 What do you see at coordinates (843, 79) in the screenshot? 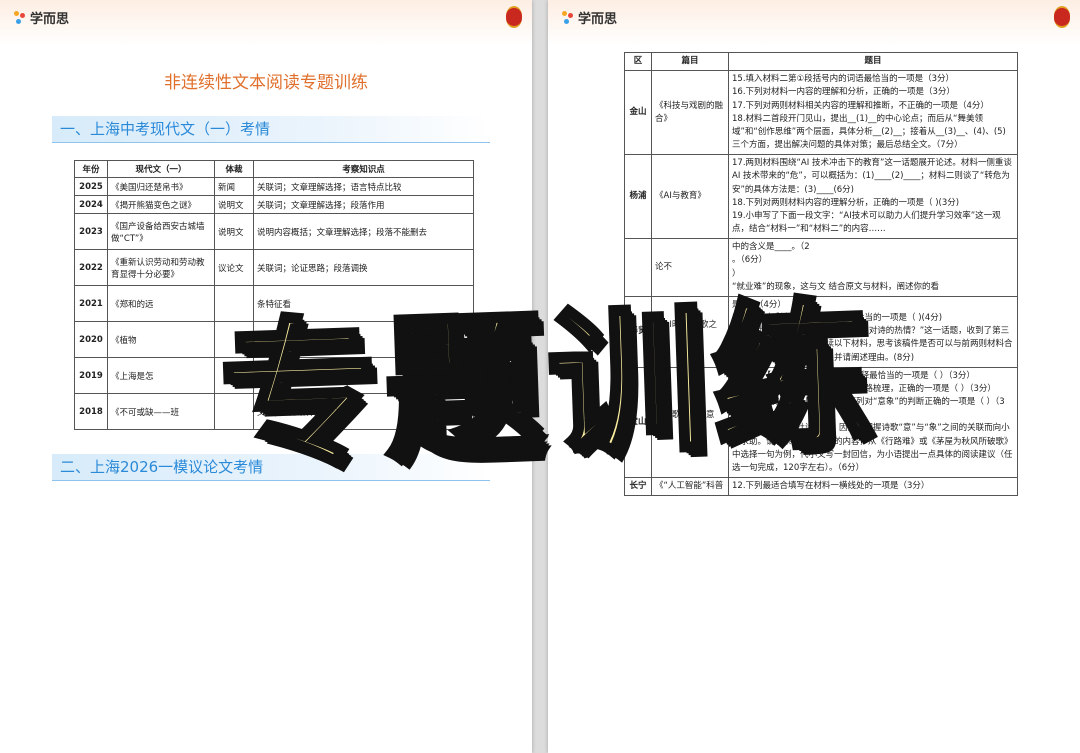
I see `question-text: 15.填入材料二第①段括号内的词语最恰当的一项是（3分）` at bounding box center [843, 79].